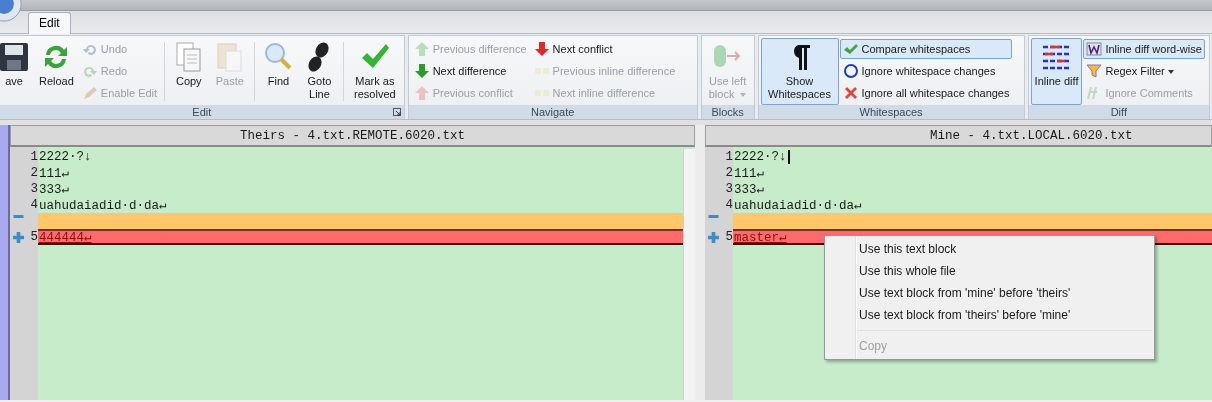 This screenshot has height=402, width=1212. Describe the element at coordinates (202, 112) in the screenshot. I see `group-label: Edit` at that location.